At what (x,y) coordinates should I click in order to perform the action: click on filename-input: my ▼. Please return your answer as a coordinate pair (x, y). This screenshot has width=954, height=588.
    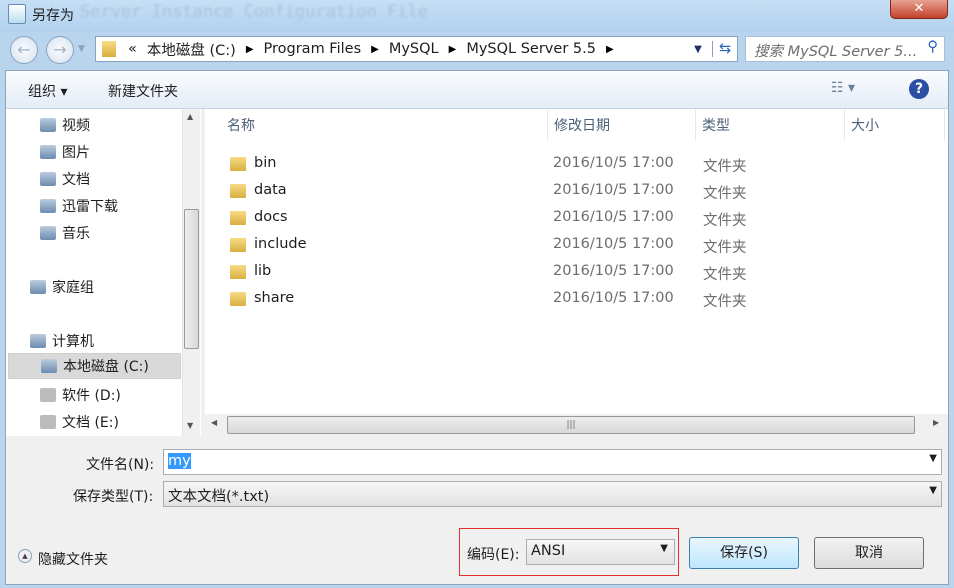
    Looking at the image, I should click on (552, 462).